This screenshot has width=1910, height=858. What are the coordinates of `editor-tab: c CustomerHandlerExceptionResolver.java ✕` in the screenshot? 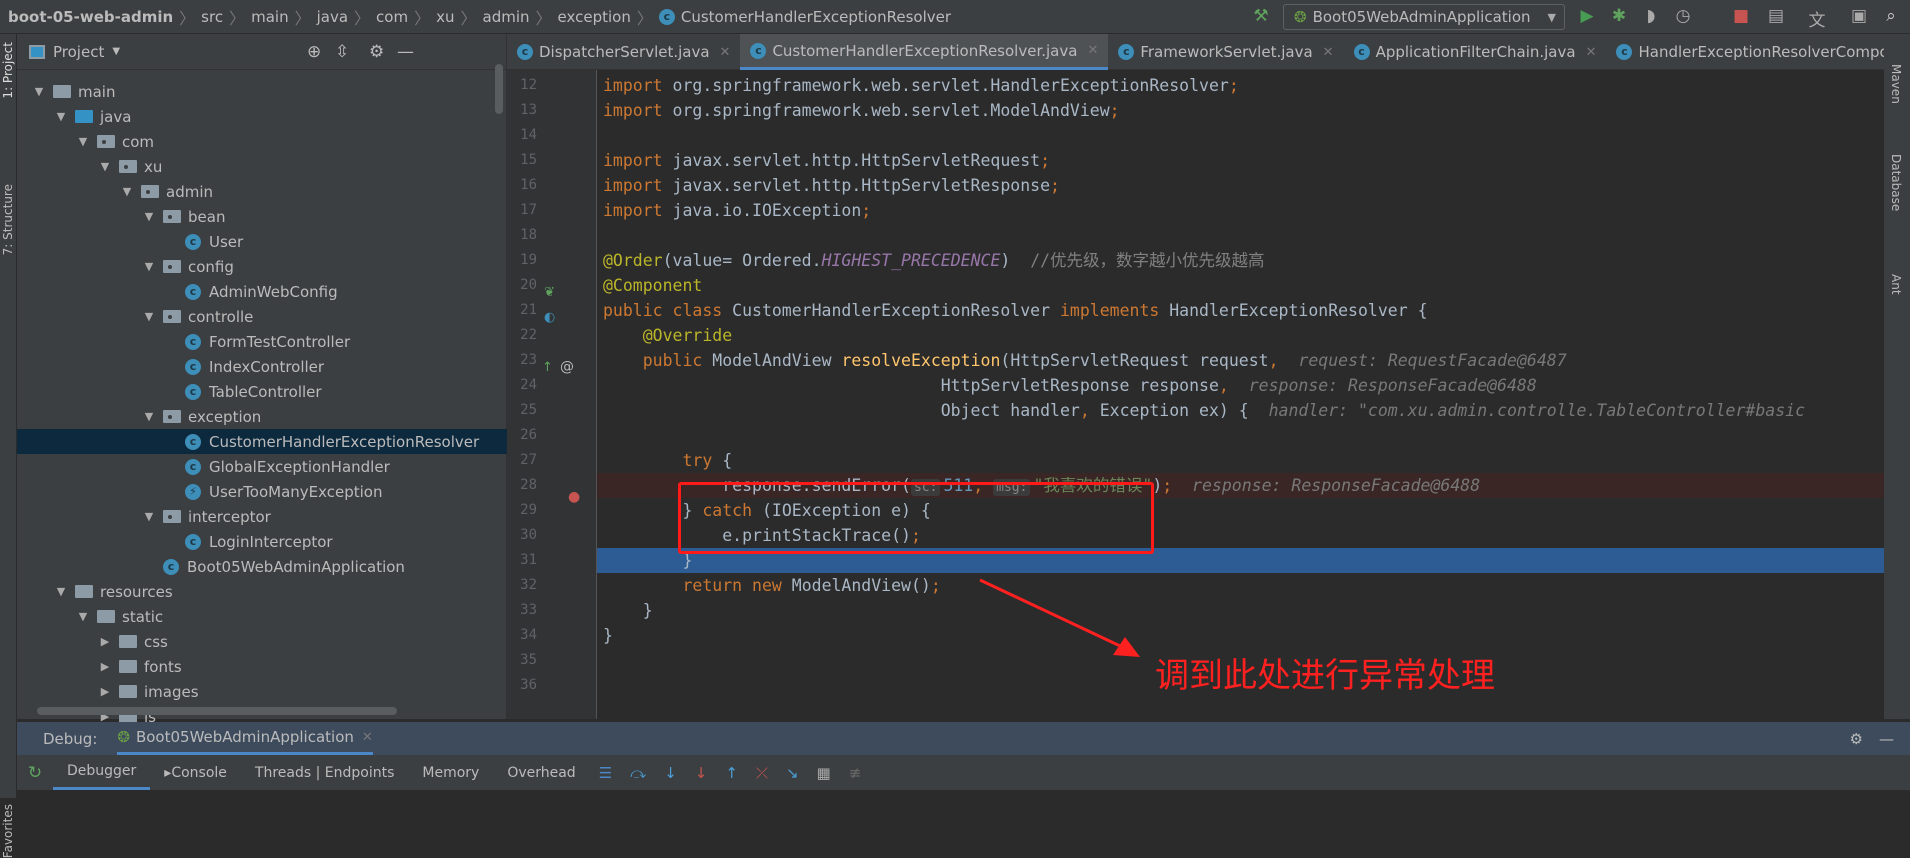 It's located at (924, 52).